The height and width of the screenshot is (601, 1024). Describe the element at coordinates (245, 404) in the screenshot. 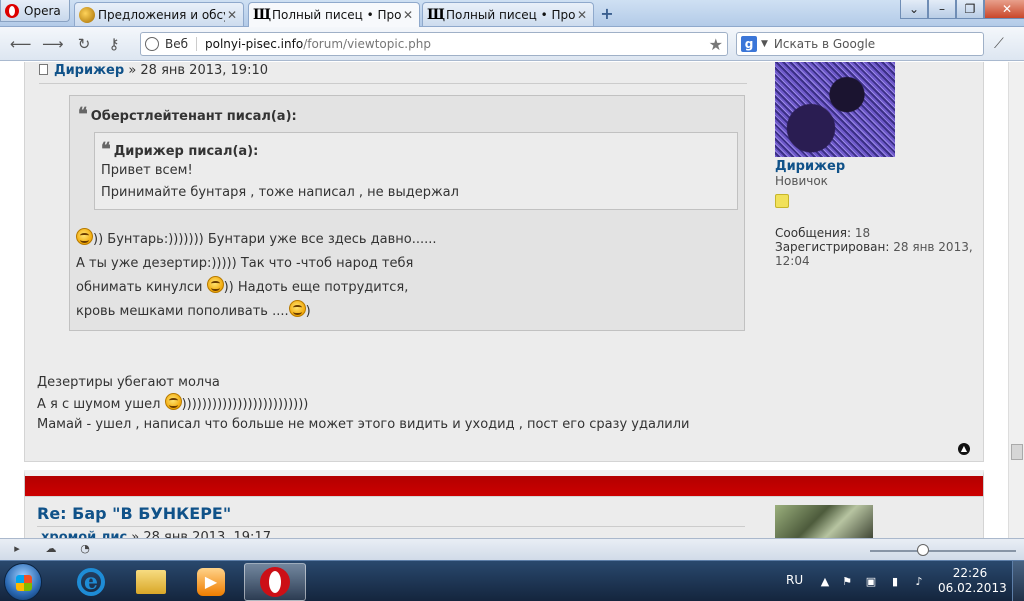

I see `post-line-text: )))))))))))))))))))))))))` at that location.